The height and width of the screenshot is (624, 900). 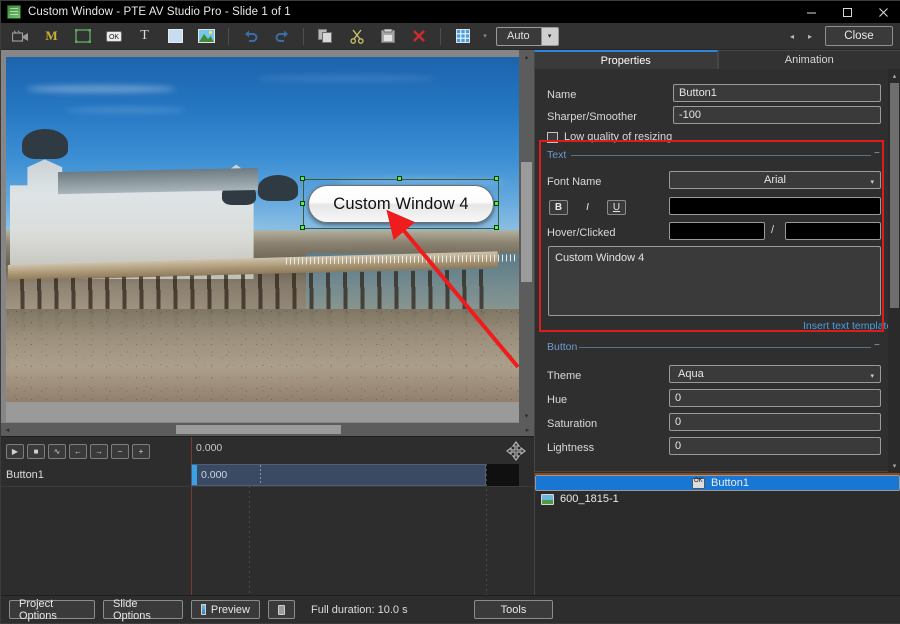 What do you see at coordinates (194, 475) in the screenshot?
I see `keyframe-marker` at bounding box center [194, 475].